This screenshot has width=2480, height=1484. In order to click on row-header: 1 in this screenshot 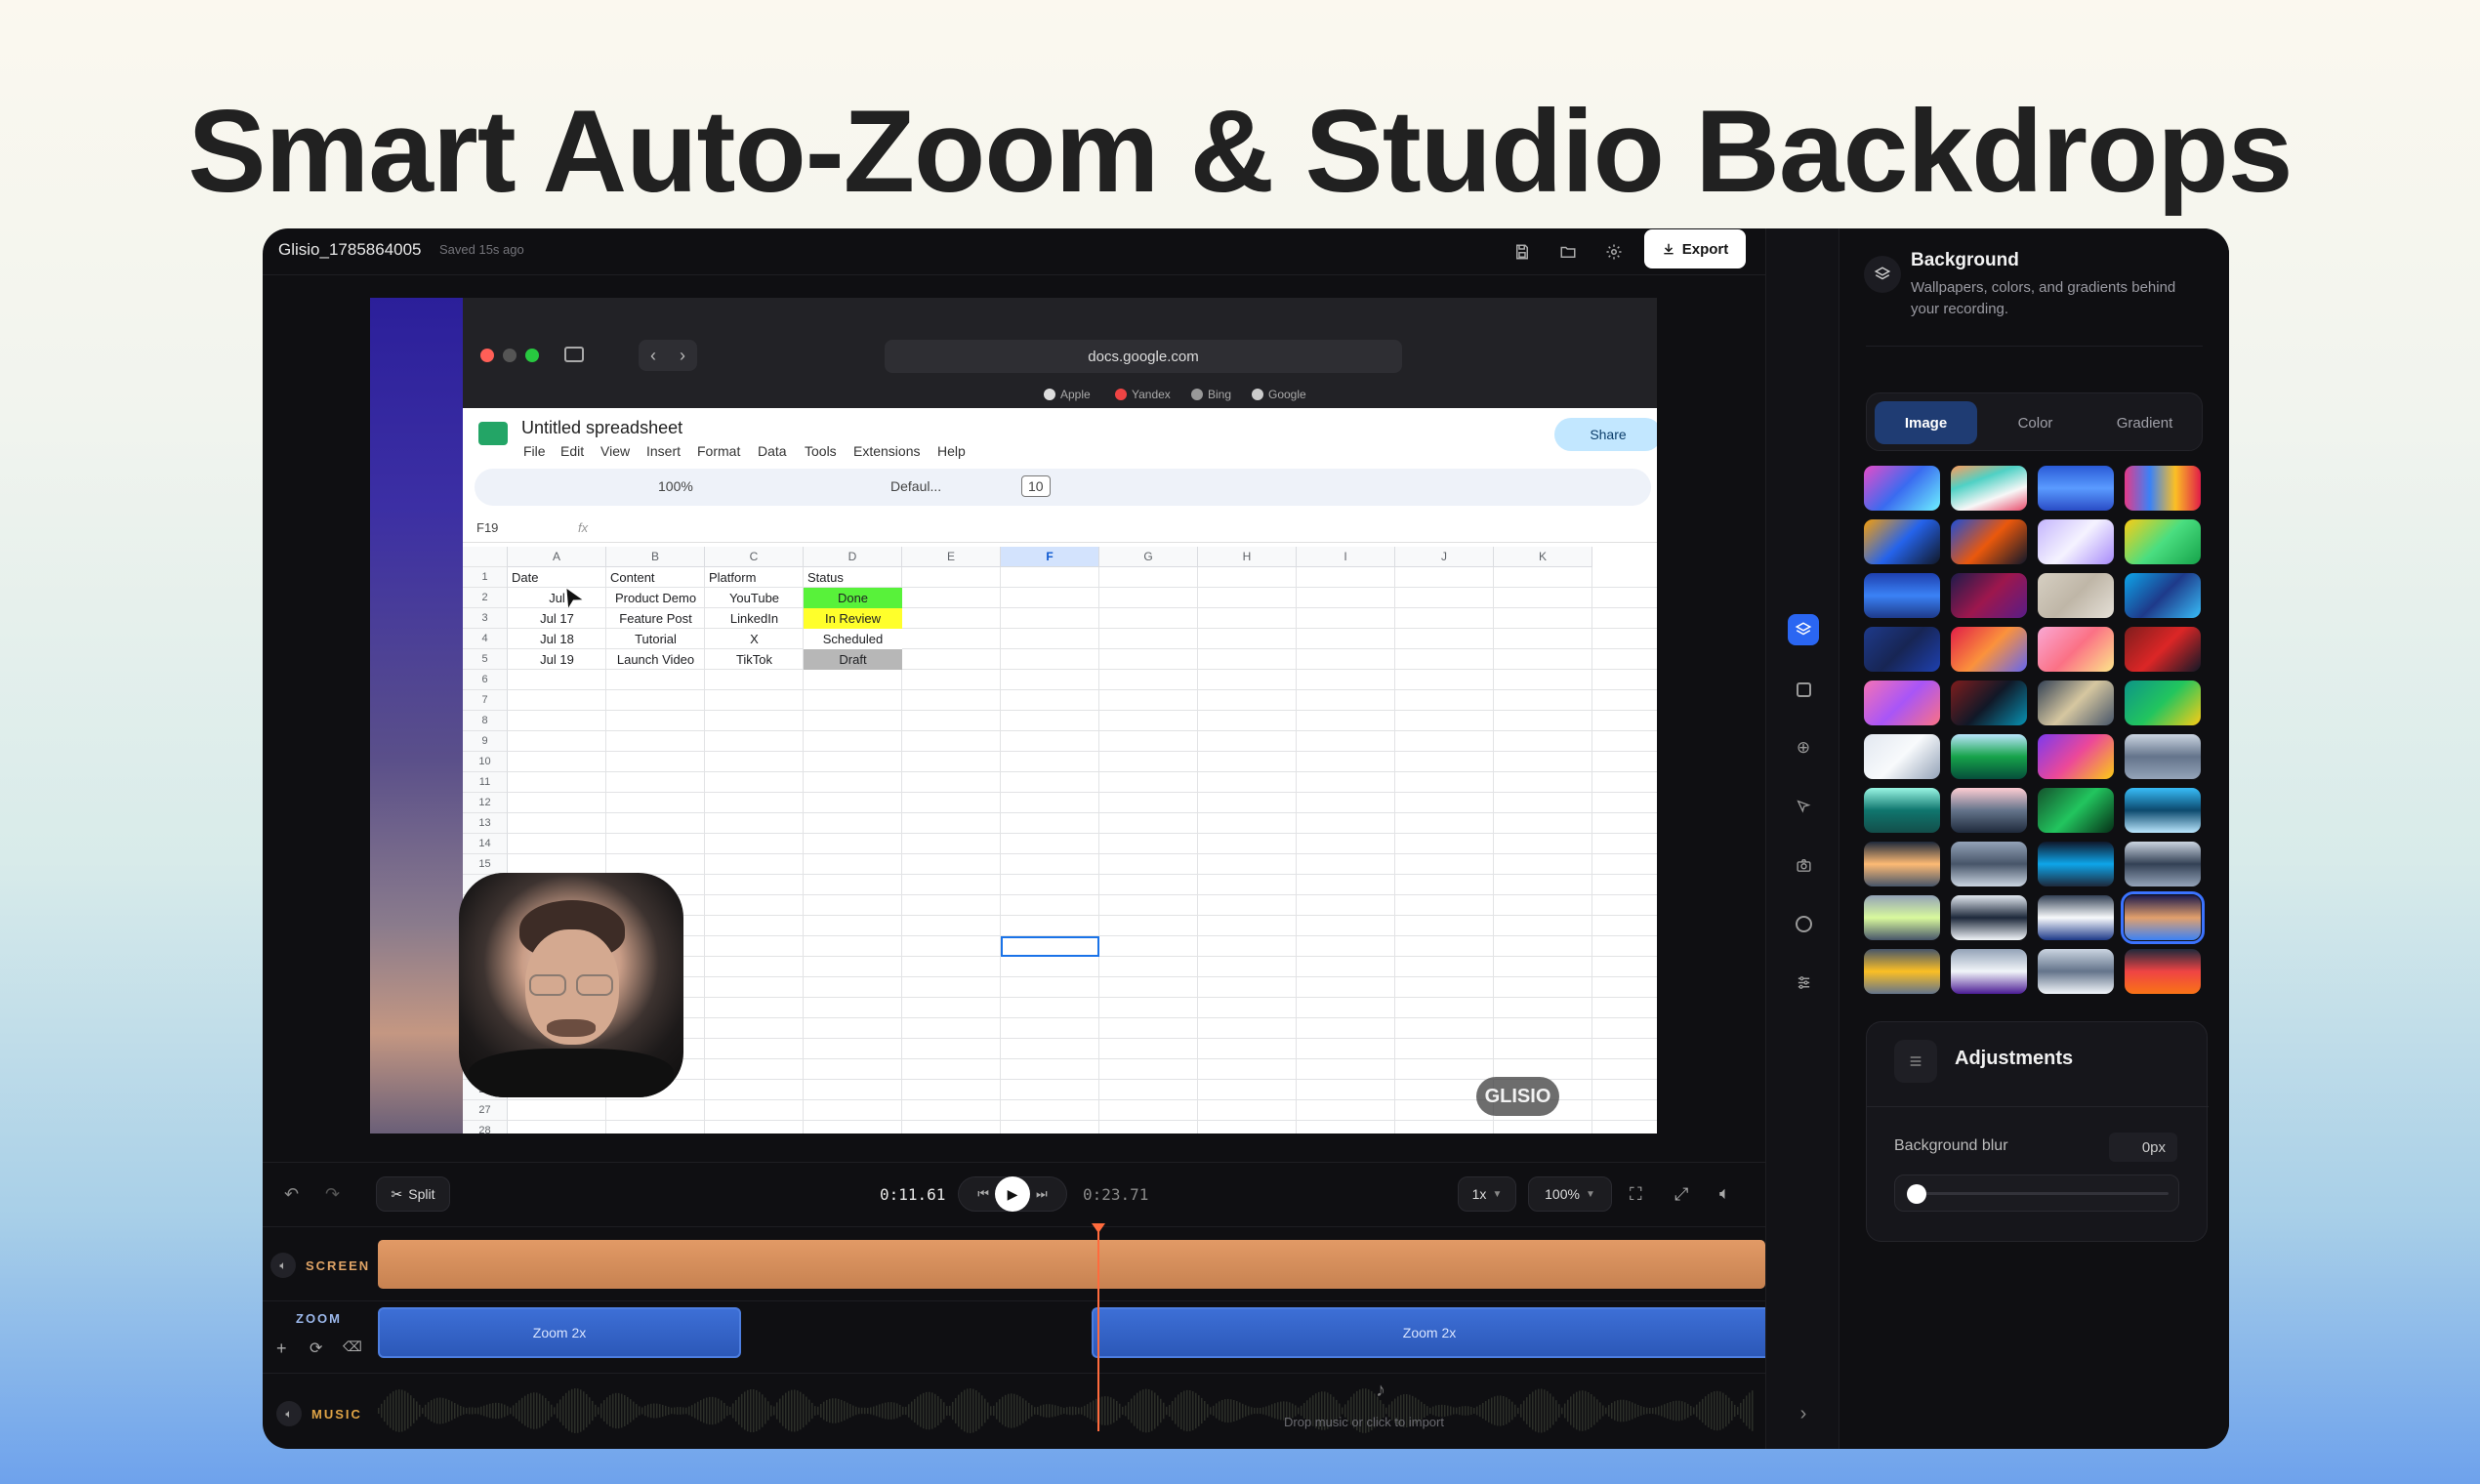, I will do `click(485, 578)`.